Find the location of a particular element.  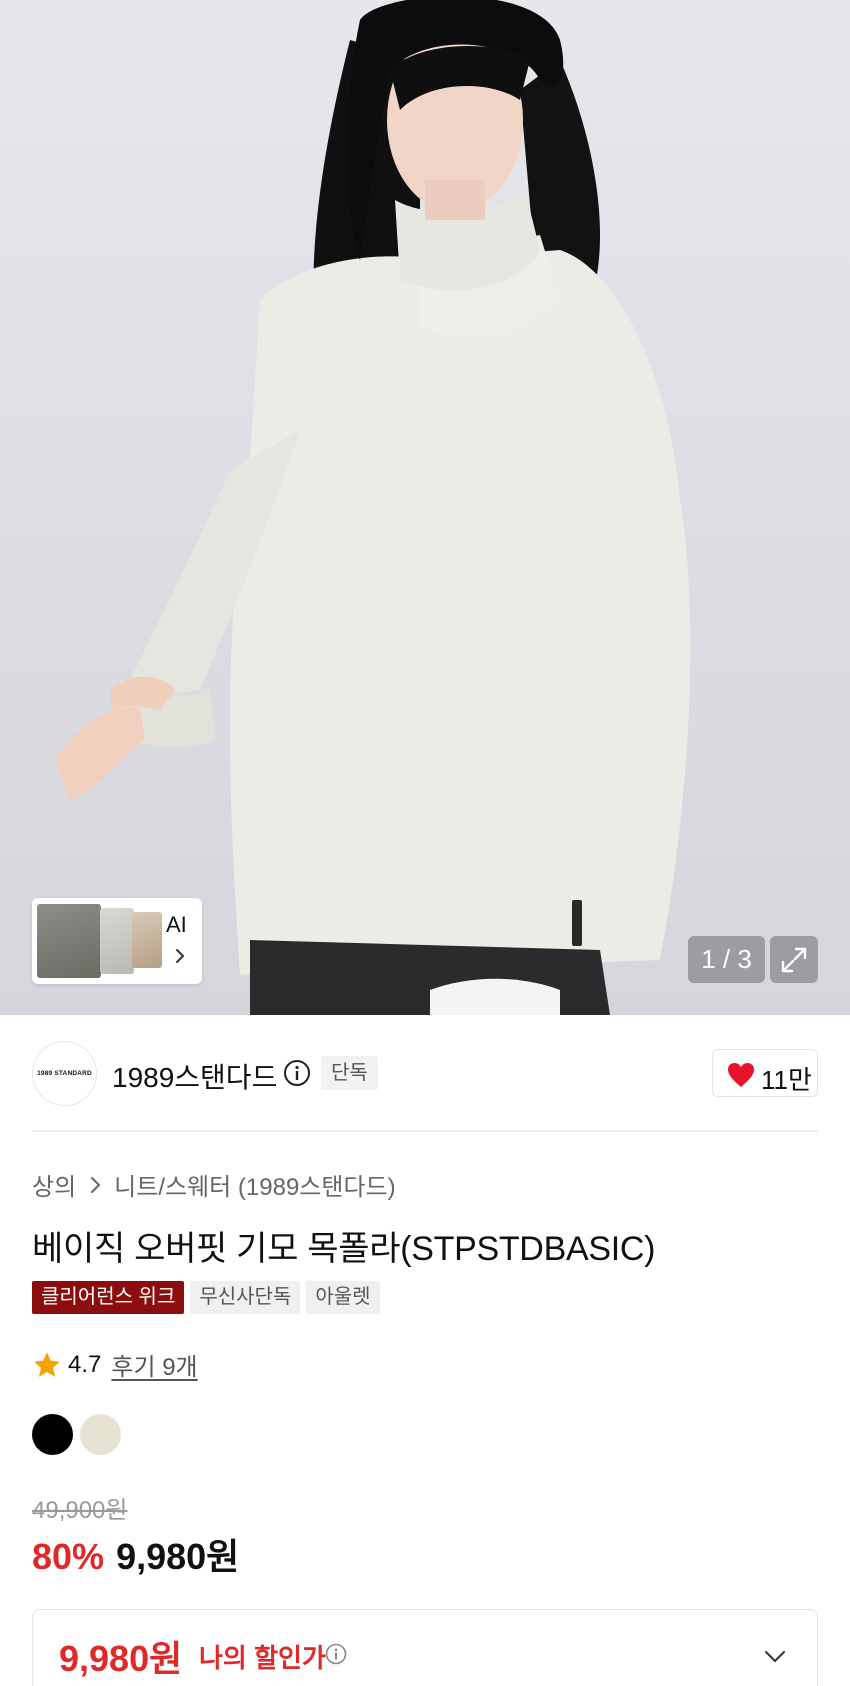

brand-logo: 1989 STANDARD is located at coordinates (64, 1073).